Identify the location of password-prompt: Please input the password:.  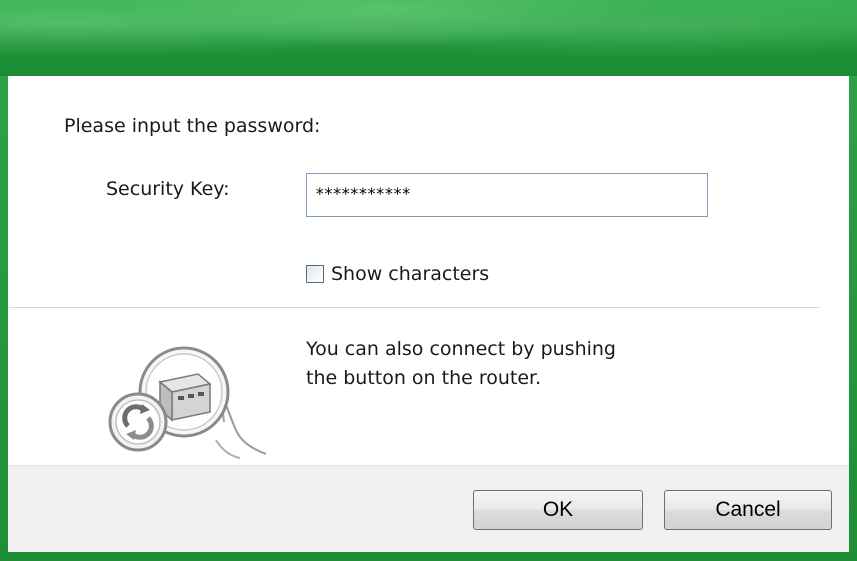
(192, 126).